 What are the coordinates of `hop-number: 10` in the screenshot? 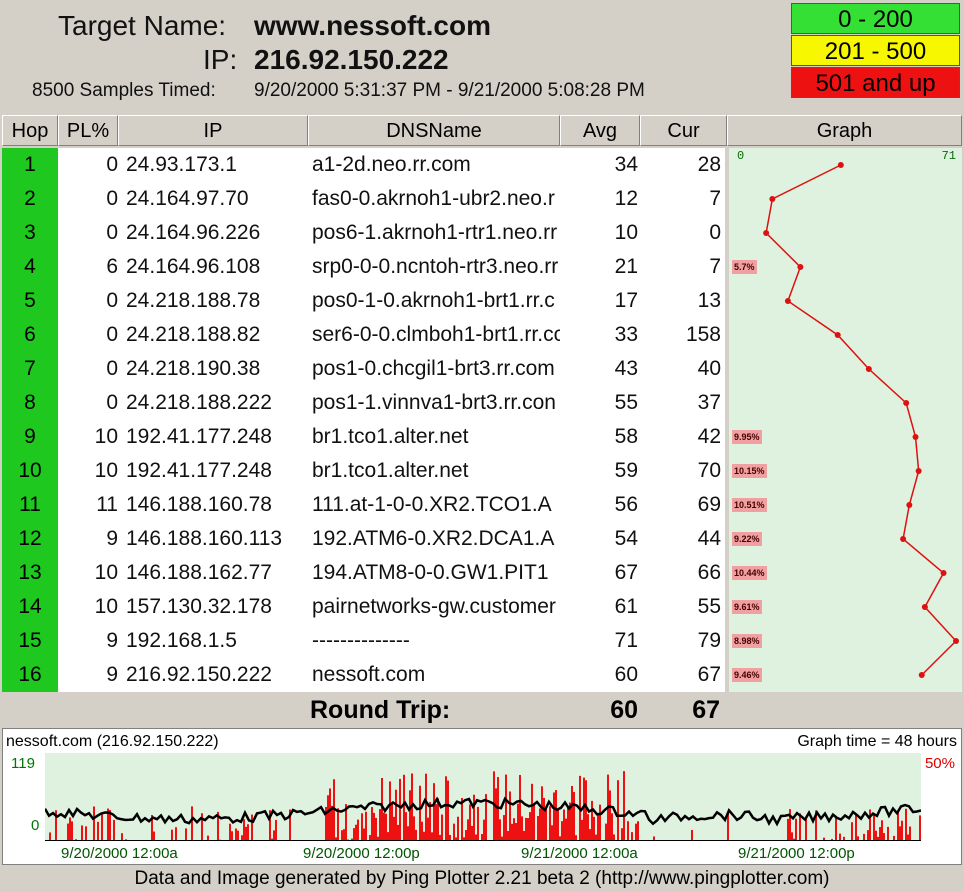 It's located at (30, 471).